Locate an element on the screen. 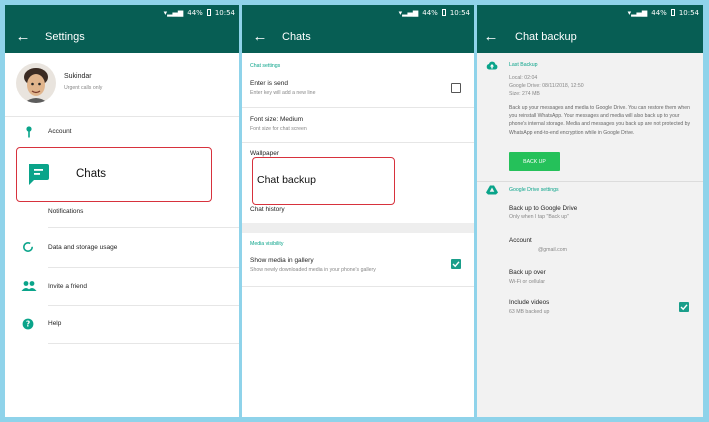  last-backup-heading: Last Backup is located at coordinates (523, 65).